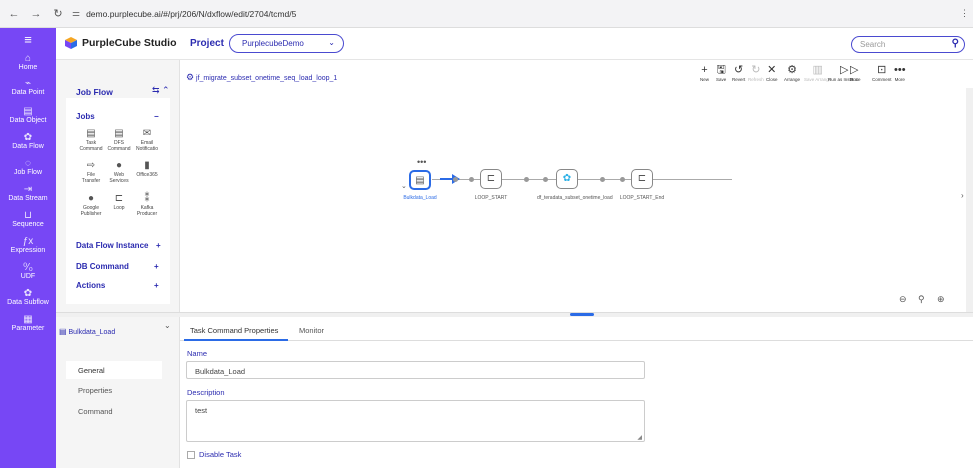 The width and height of the screenshot is (973, 468). What do you see at coordinates (207, 43) in the screenshot?
I see `project-label: Project` at bounding box center [207, 43].